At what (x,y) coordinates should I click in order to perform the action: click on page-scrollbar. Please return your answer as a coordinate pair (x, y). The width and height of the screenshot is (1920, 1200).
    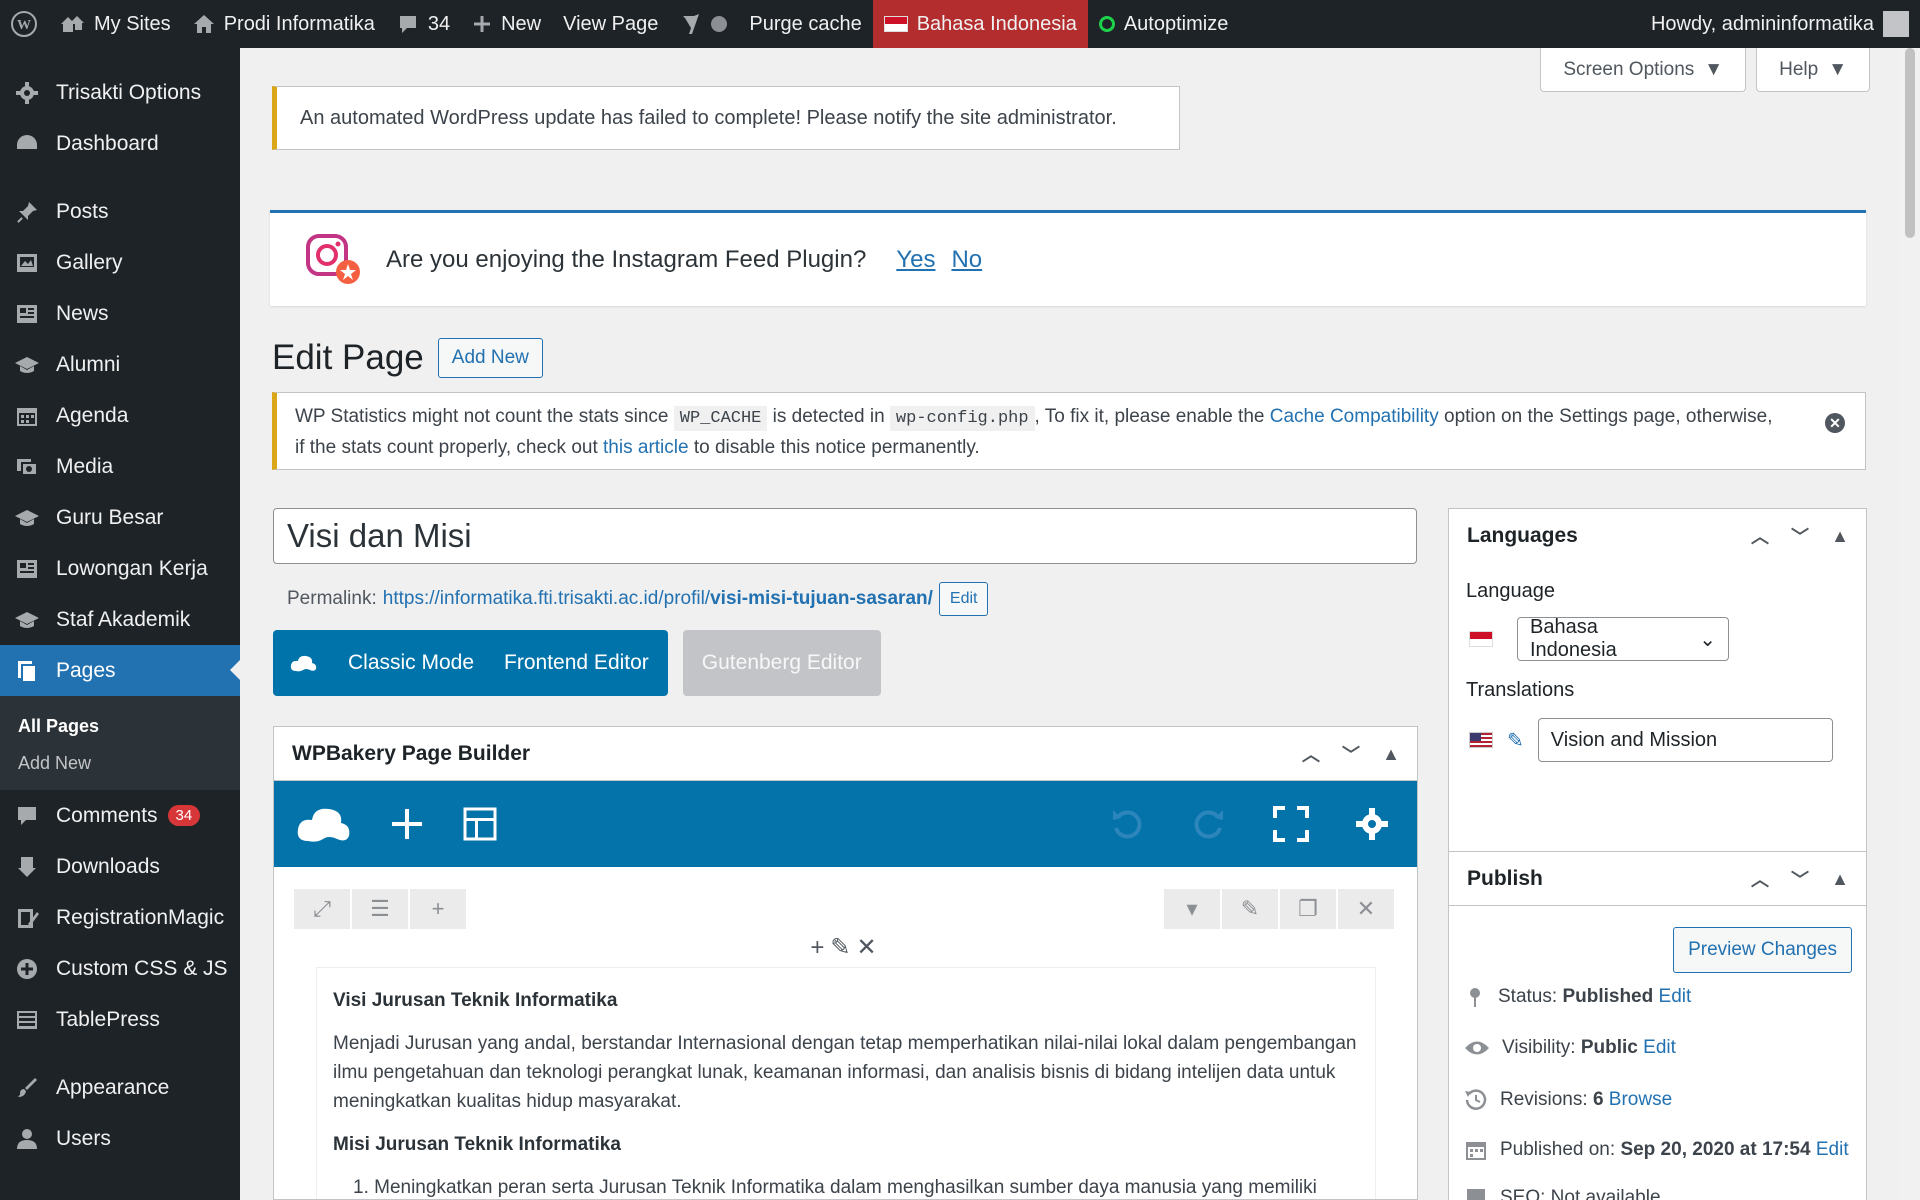
    Looking at the image, I should click on (1910, 624).